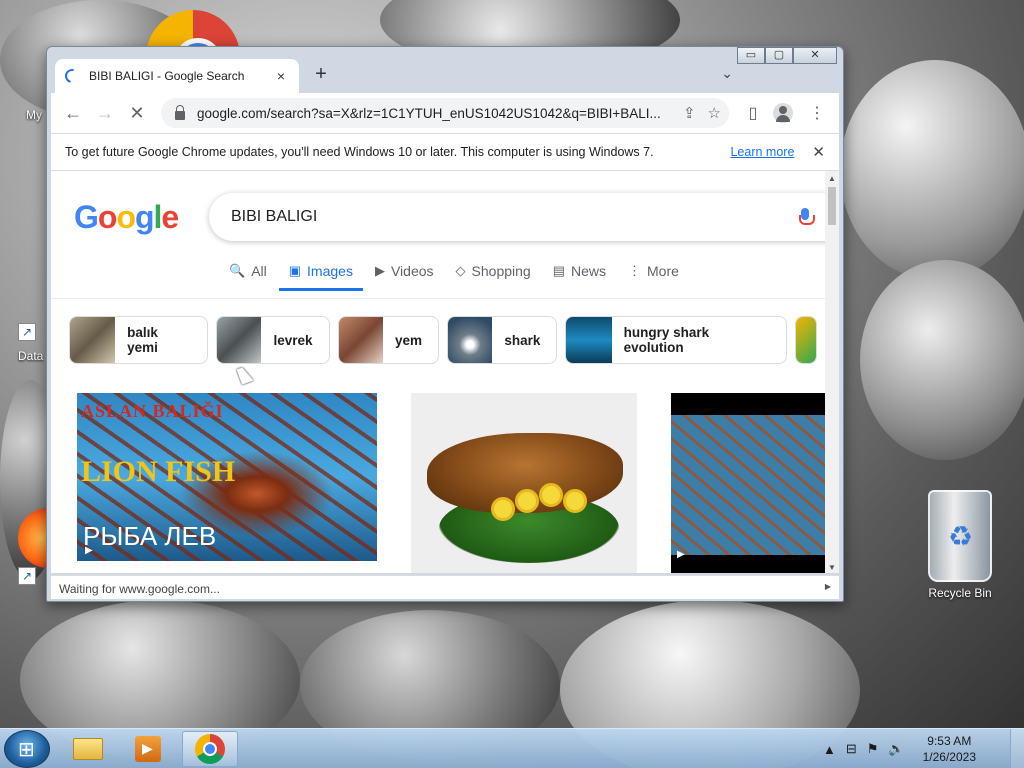  I want to click on tab-strip: BIBI BALIGI - Google Search × + ⌄, so click(445, 74).